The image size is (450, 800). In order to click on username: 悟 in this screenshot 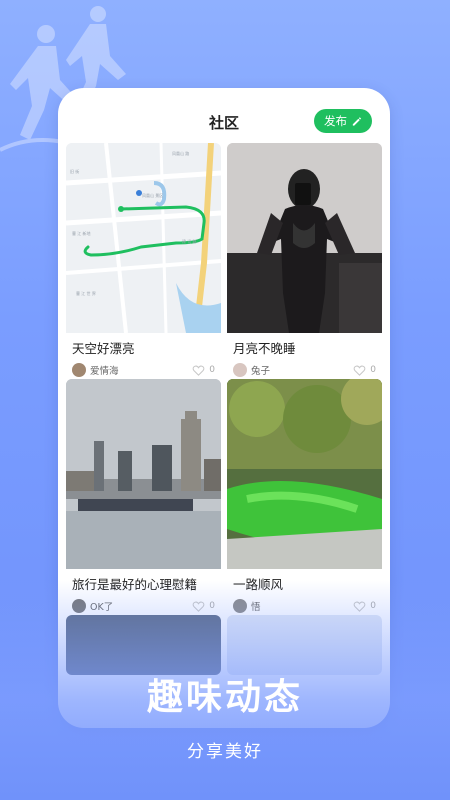, I will do `click(256, 607)`.